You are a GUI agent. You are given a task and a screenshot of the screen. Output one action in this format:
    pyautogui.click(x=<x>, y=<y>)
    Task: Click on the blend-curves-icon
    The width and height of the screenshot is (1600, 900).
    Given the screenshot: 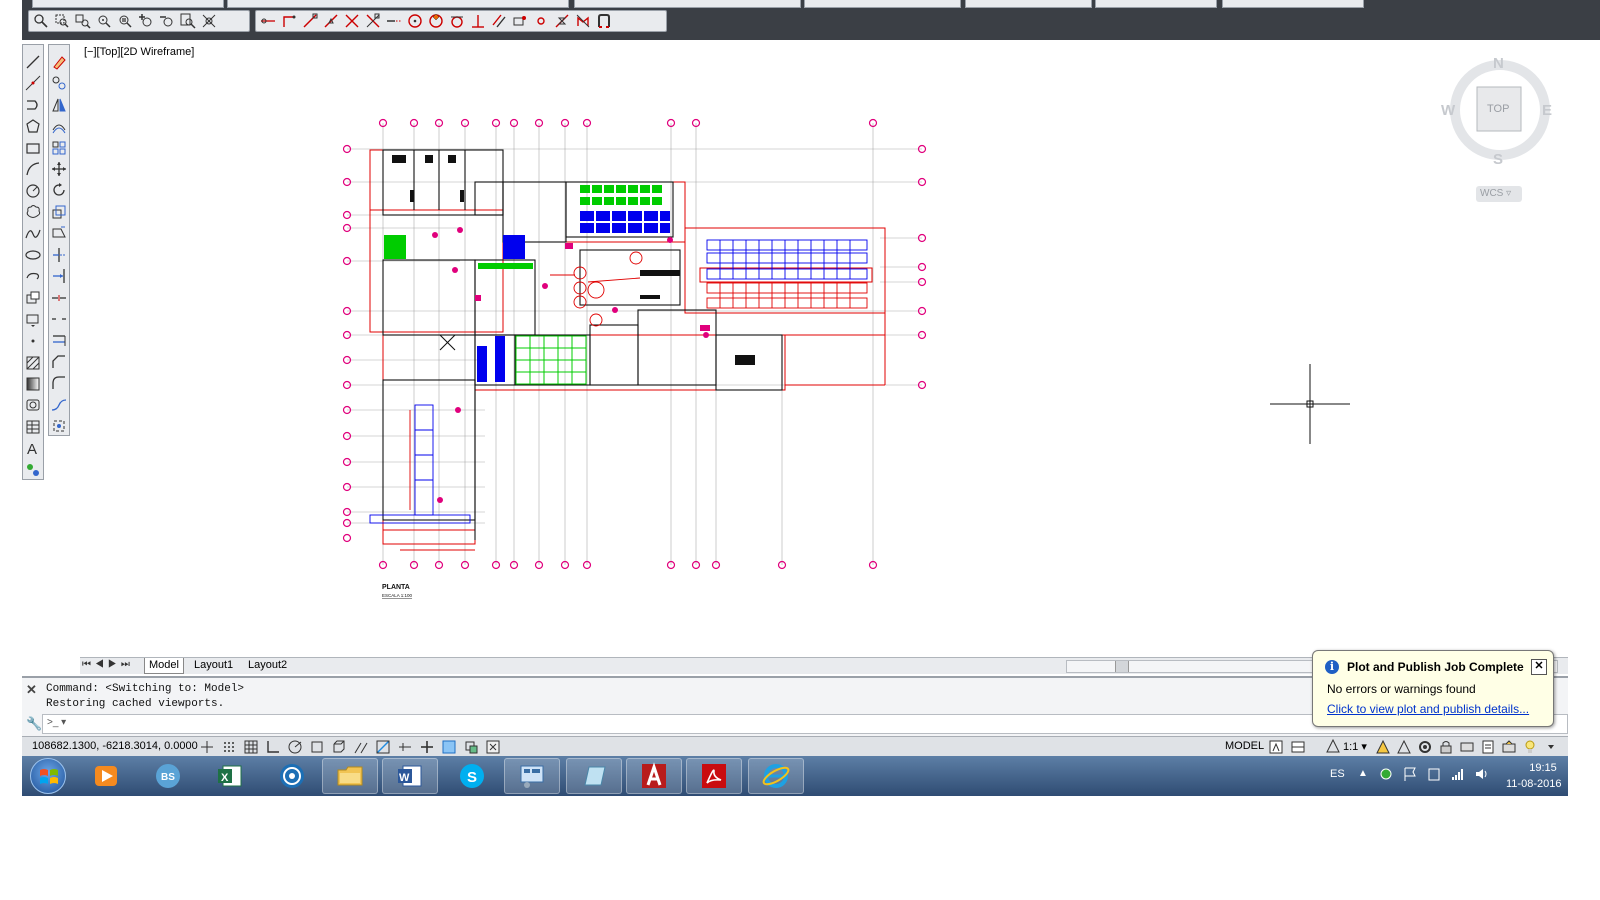 What is the action you would take?
    pyautogui.click(x=59, y=405)
    